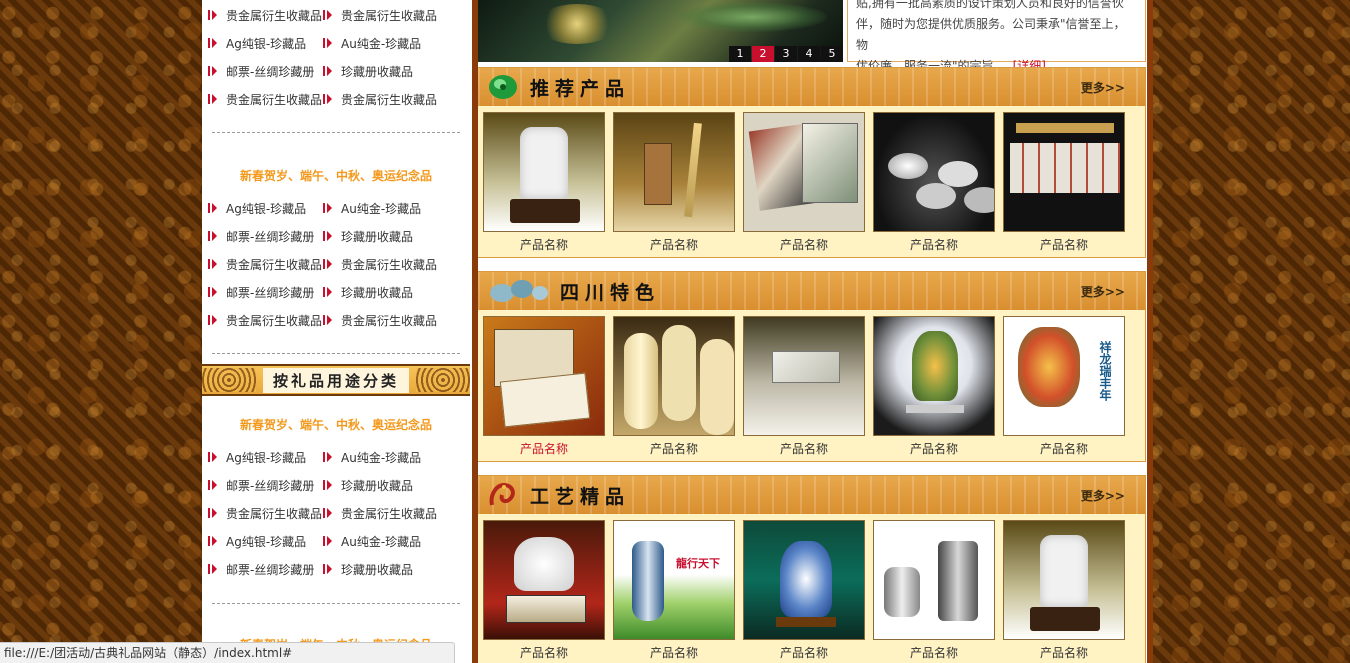  What do you see at coordinates (502, 494) in the screenshot?
I see `dragon-icon` at bounding box center [502, 494].